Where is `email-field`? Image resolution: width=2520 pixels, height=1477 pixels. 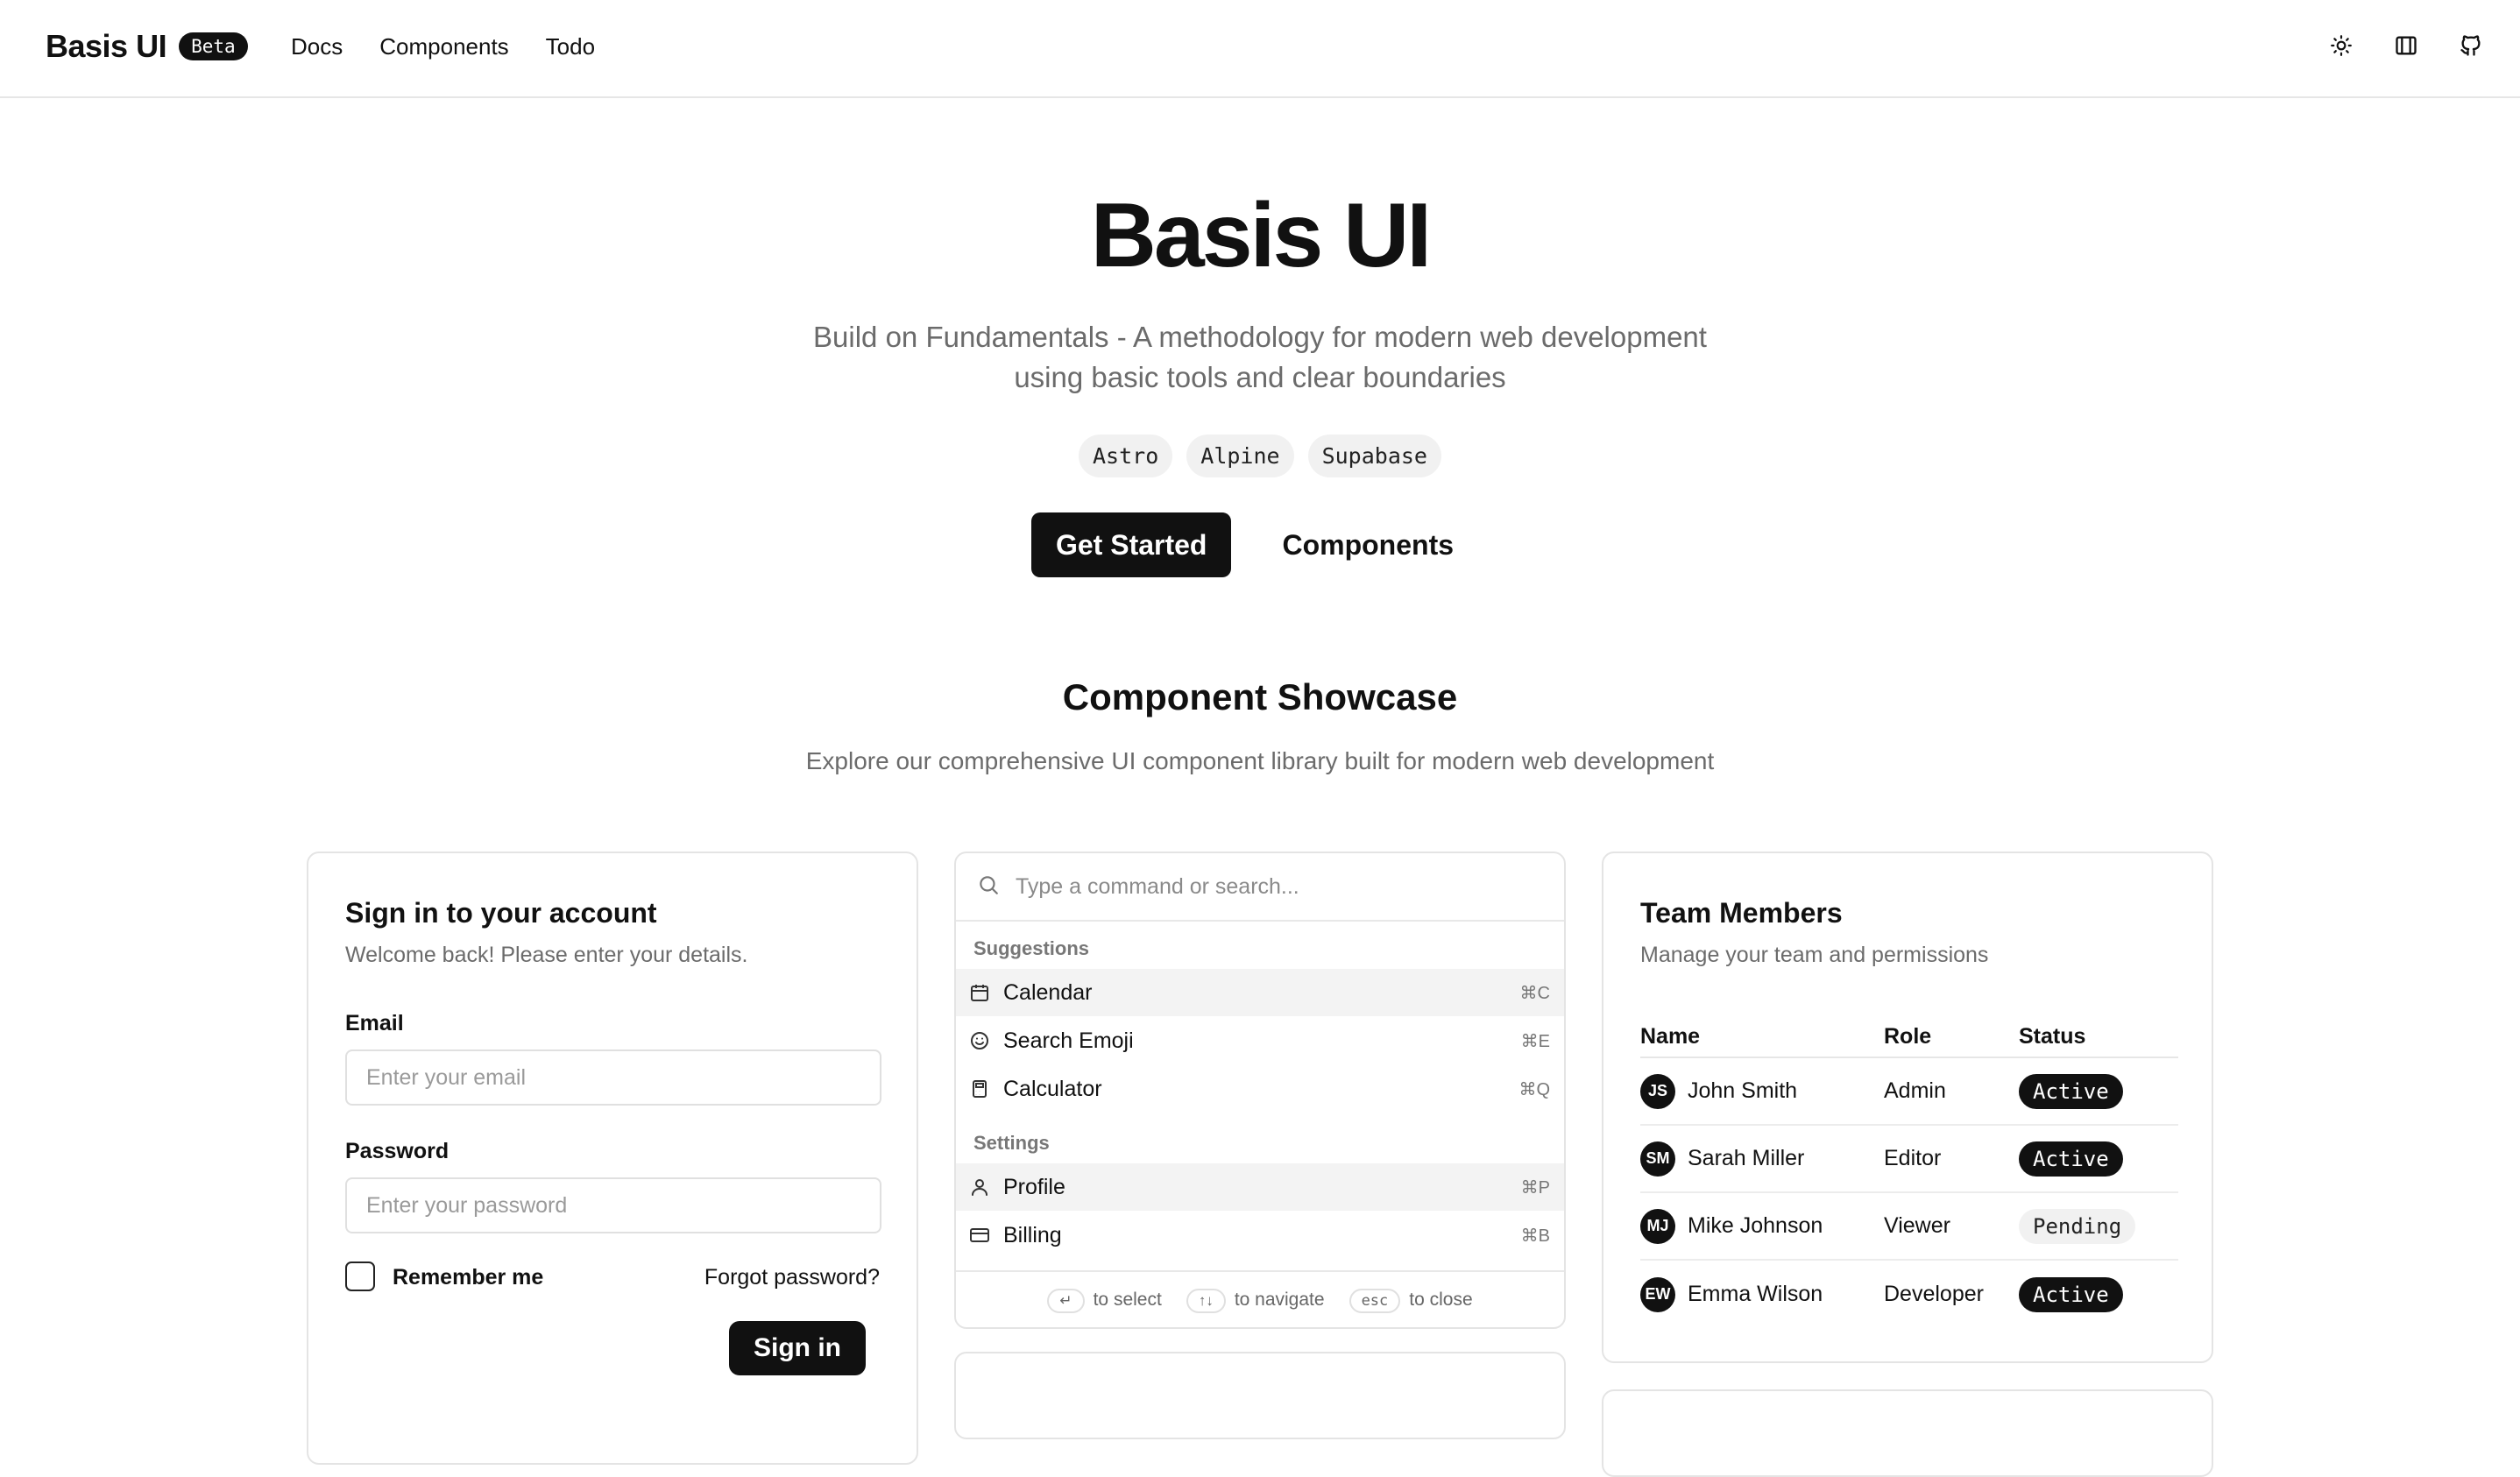 email-field is located at coordinates (613, 1077).